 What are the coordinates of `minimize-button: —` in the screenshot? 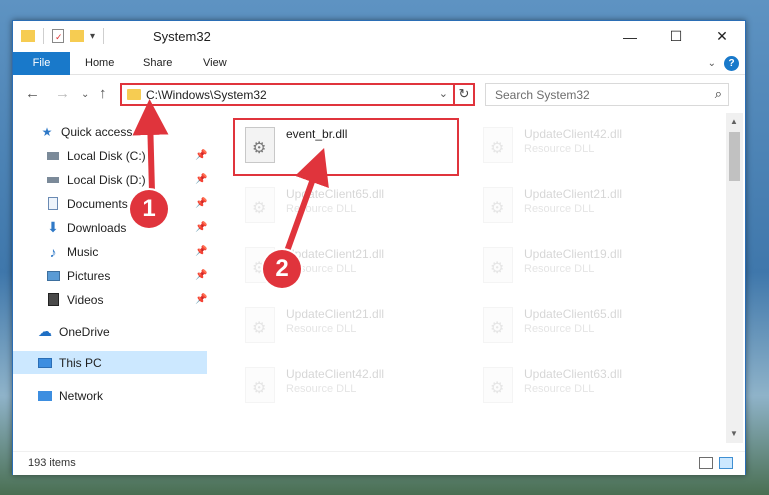 It's located at (630, 36).